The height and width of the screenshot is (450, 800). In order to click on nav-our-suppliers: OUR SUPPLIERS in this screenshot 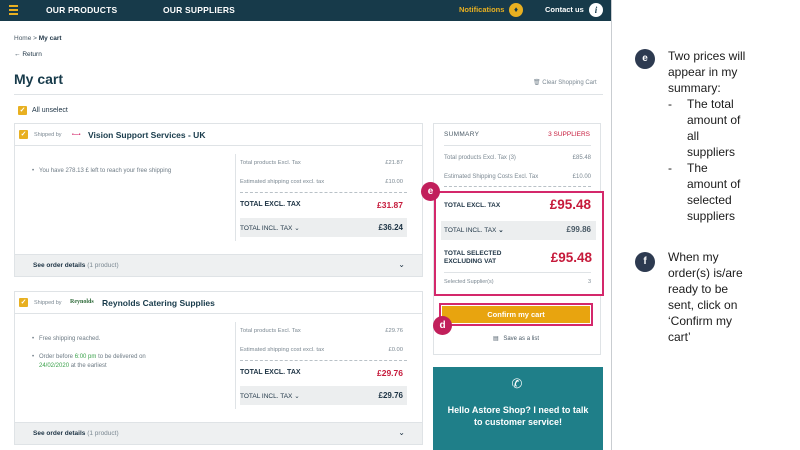, I will do `click(199, 10)`.